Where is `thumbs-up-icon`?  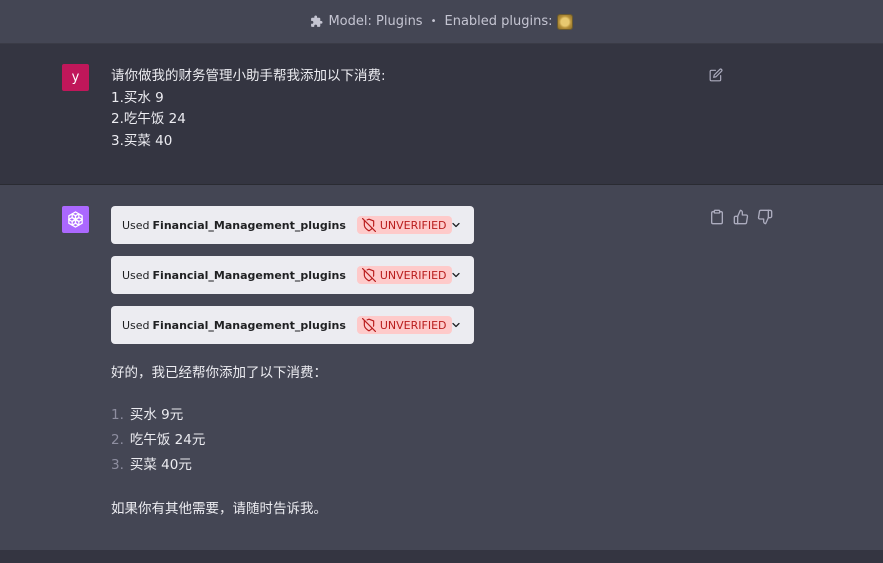 thumbs-up-icon is located at coordinates (741, 217).